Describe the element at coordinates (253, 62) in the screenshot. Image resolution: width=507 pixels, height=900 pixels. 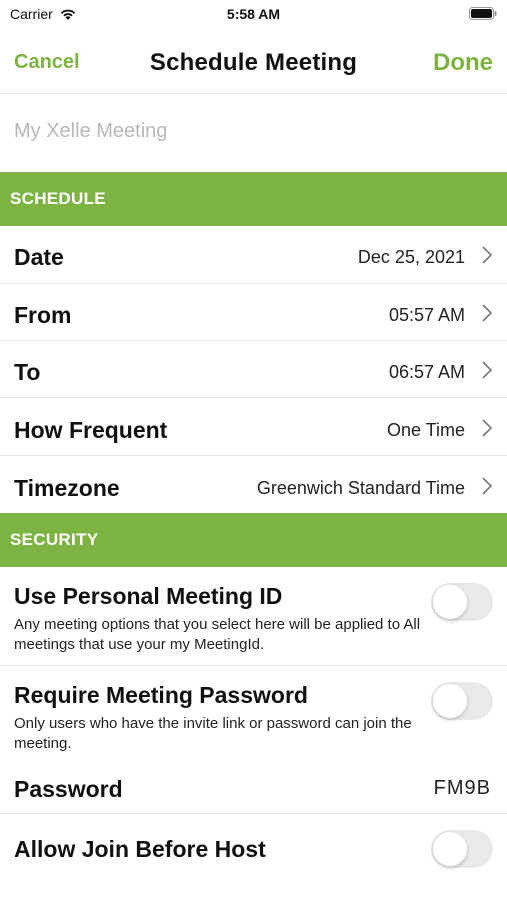
I see `page-title: Schedule Meeting` at that location.